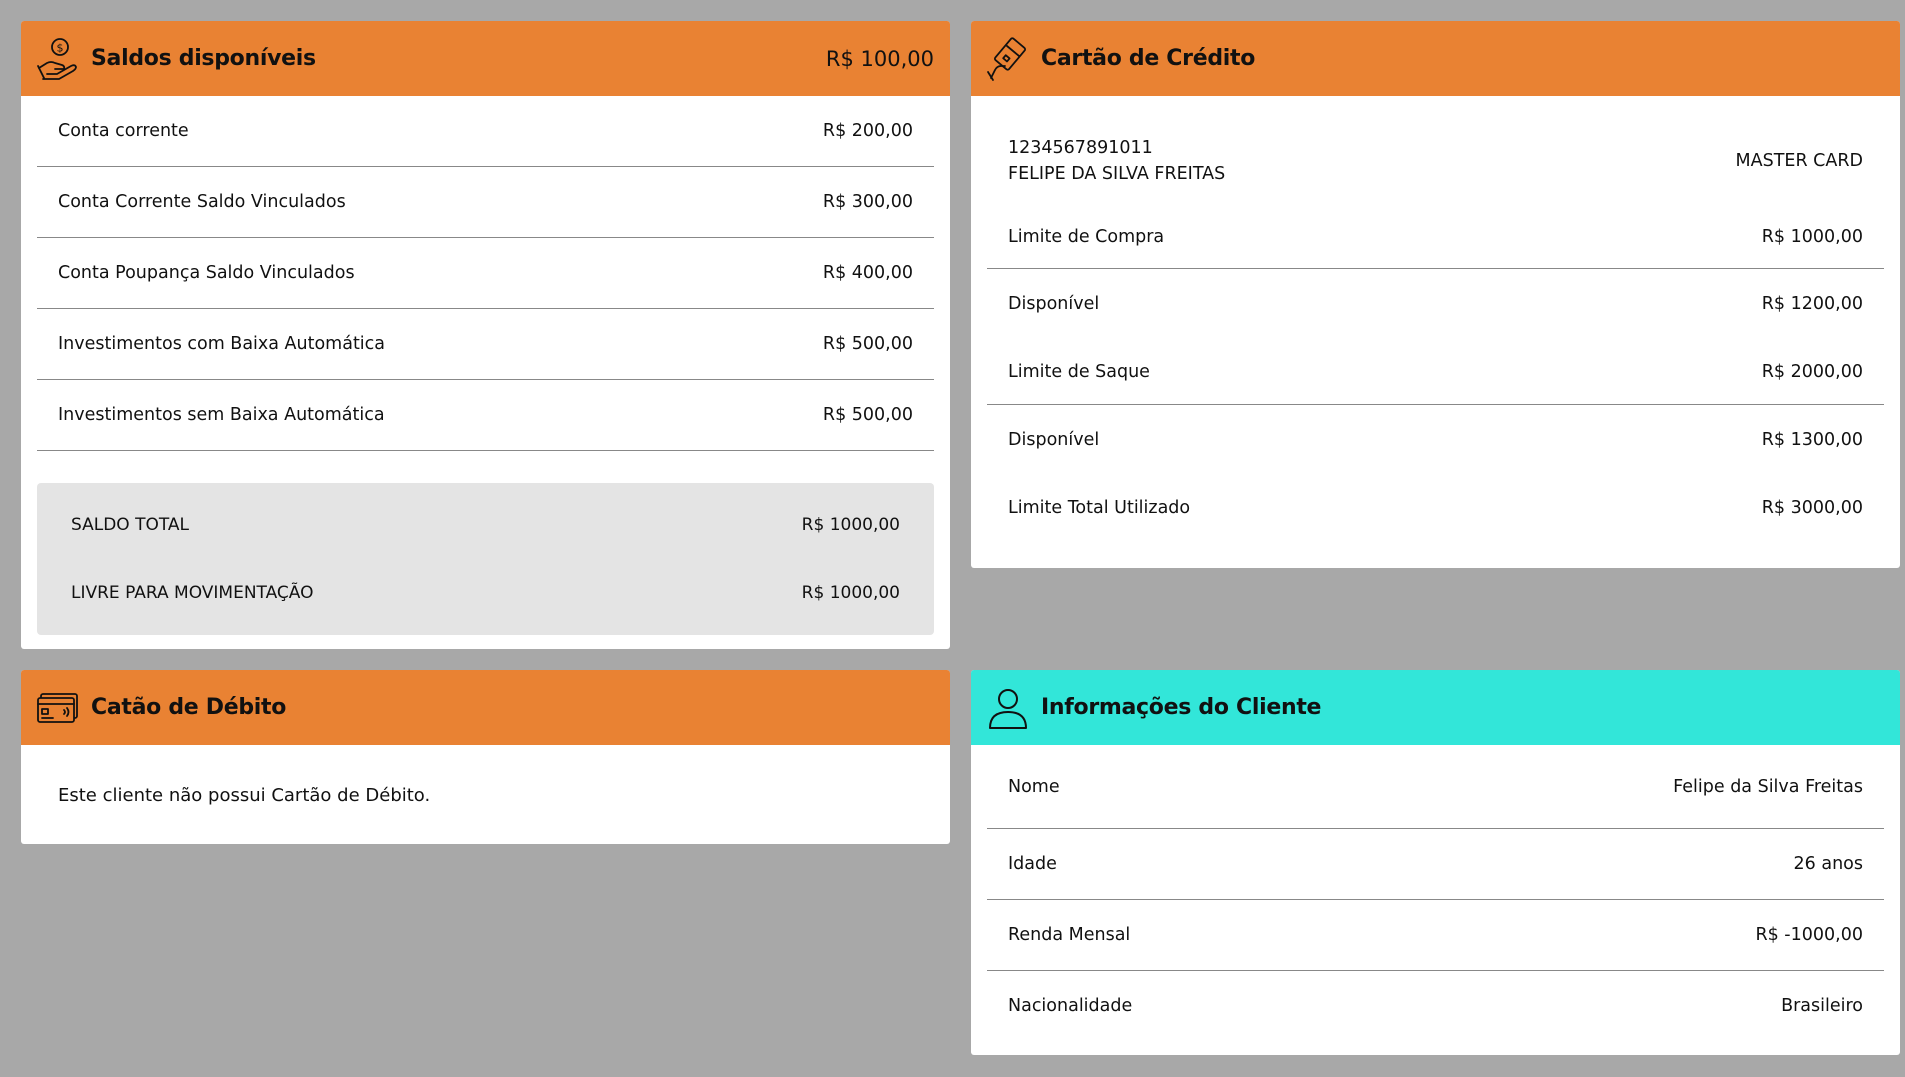 This screenshot has height=1077, width=1905. What do you see at coordinates (867, 273) in the screenshot?
I see `saldo-row-value: R$ 400,00` at bounding box center [867, 273].